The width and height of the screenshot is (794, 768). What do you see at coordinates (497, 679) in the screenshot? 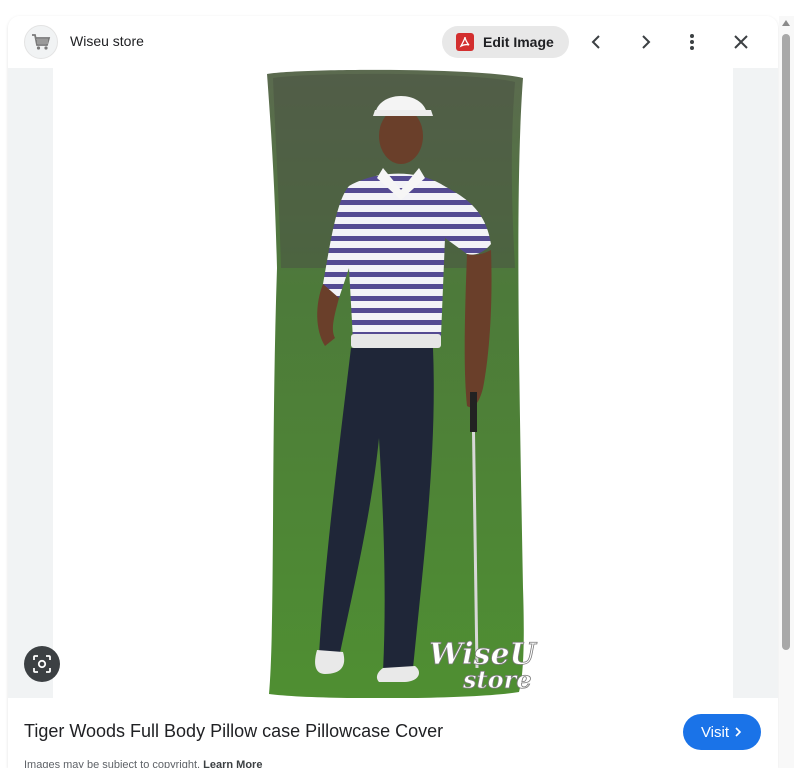
I see `watermark-subtext: store` at bounding box center [497, 679].